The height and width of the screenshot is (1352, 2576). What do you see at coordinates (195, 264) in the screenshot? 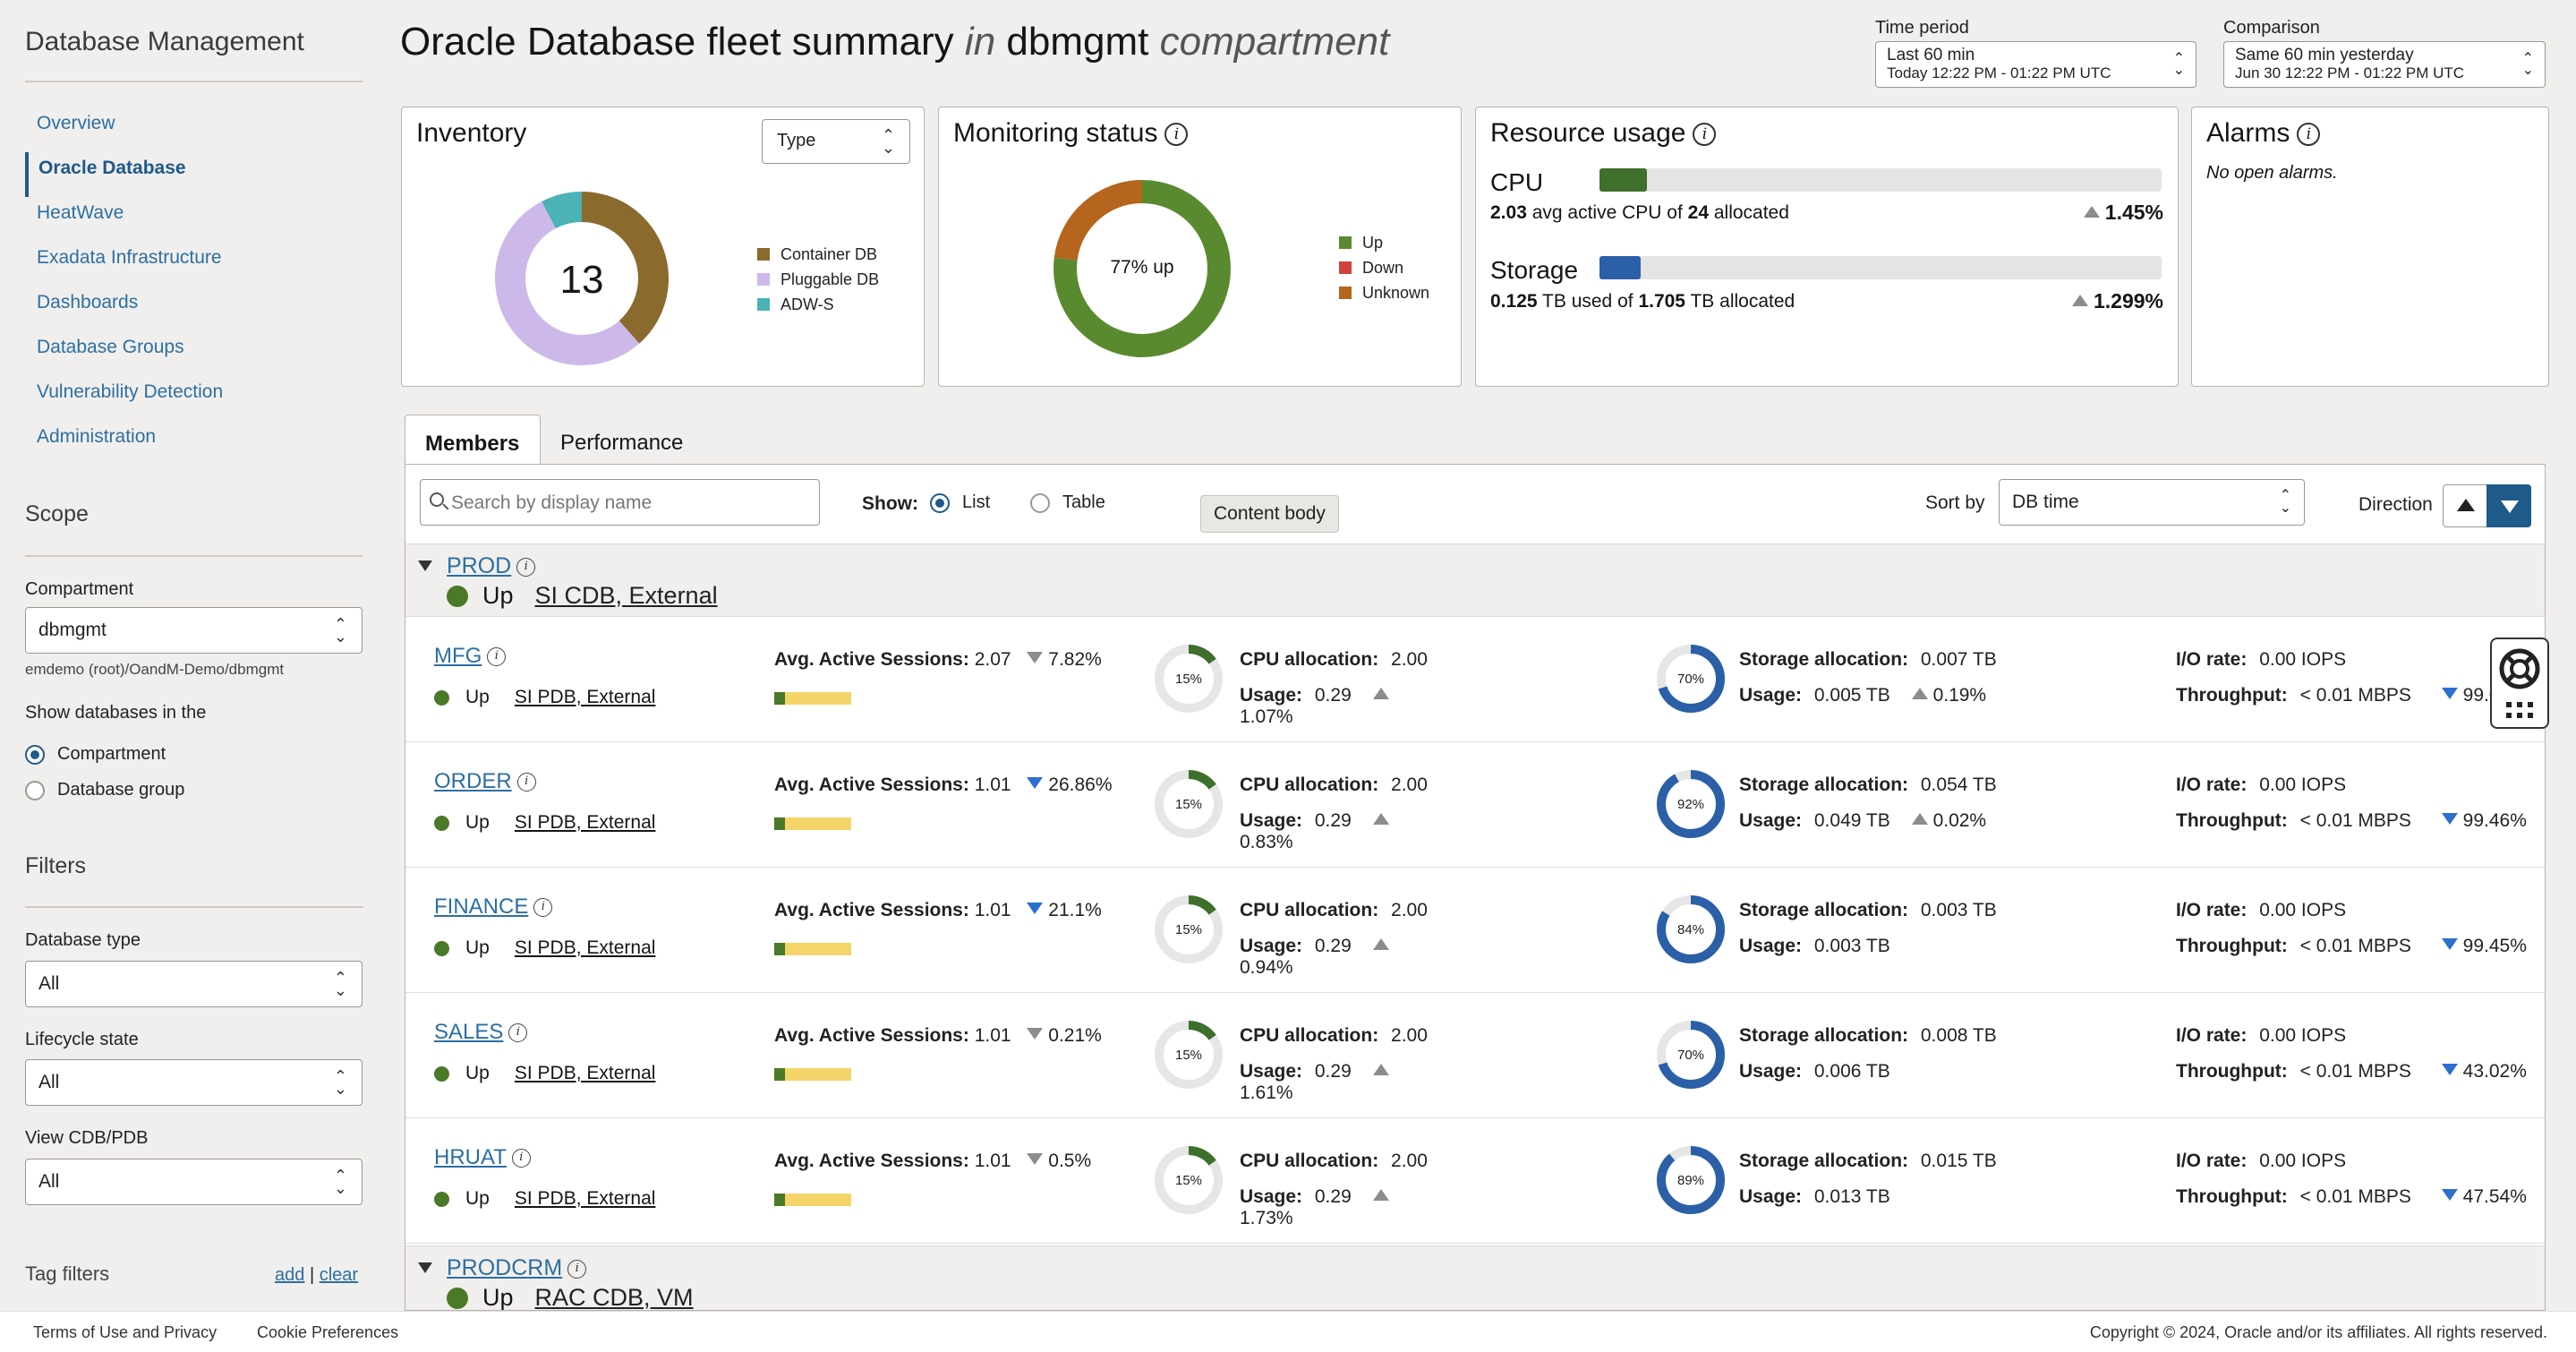
I see `sidebar-item-exadata: Exadata Infrastructure` at bounding box center [195, 264].